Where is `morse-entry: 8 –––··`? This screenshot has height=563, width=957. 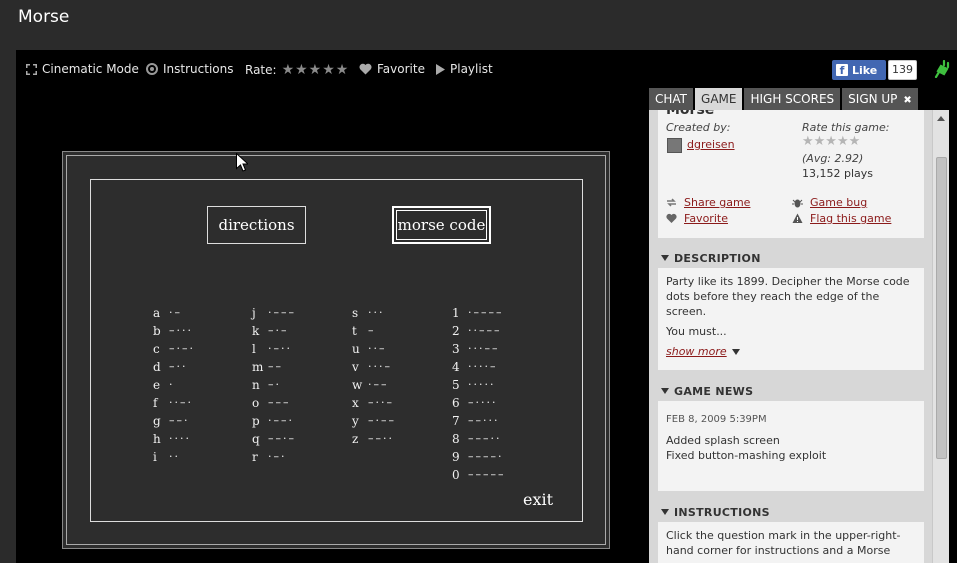
morse-entry: 8 –––·· is located at coordinates (479, 439).